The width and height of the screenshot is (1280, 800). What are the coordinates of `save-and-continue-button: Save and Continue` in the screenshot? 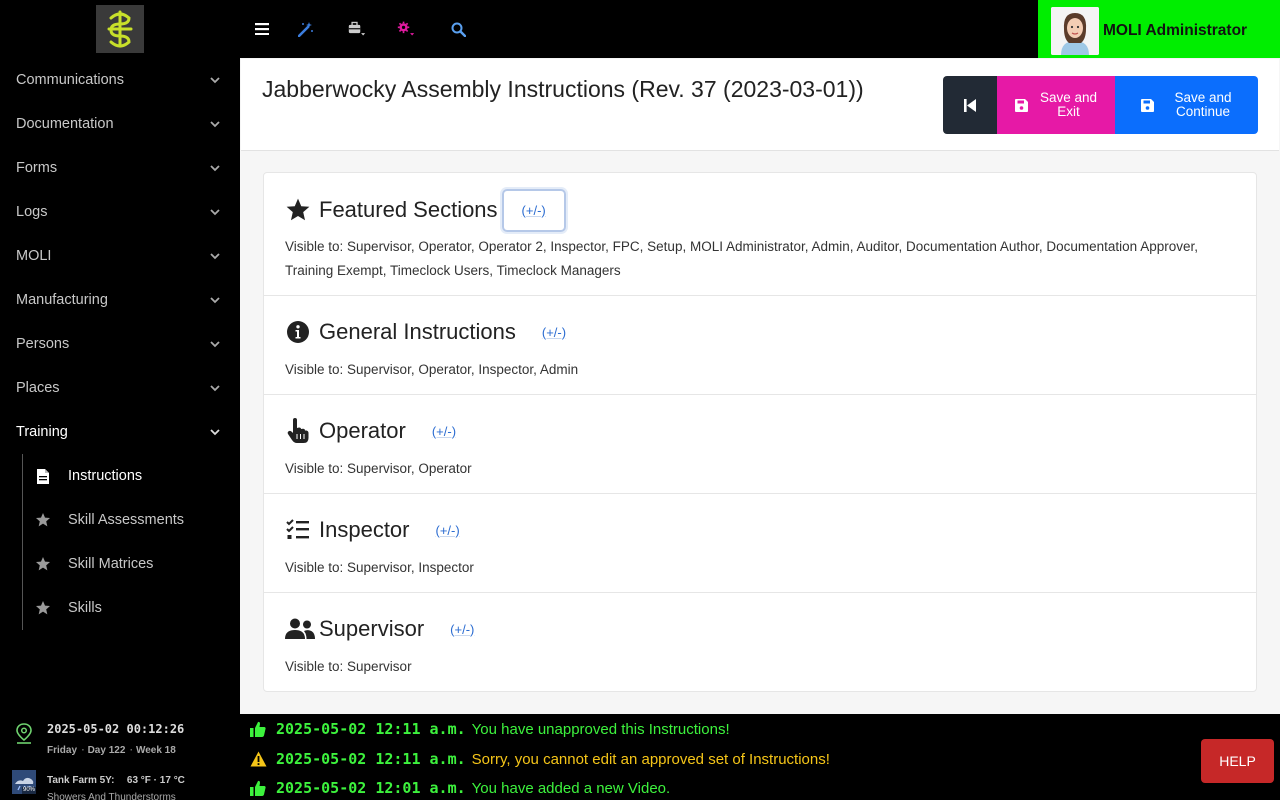 It's located at (1186, 105).